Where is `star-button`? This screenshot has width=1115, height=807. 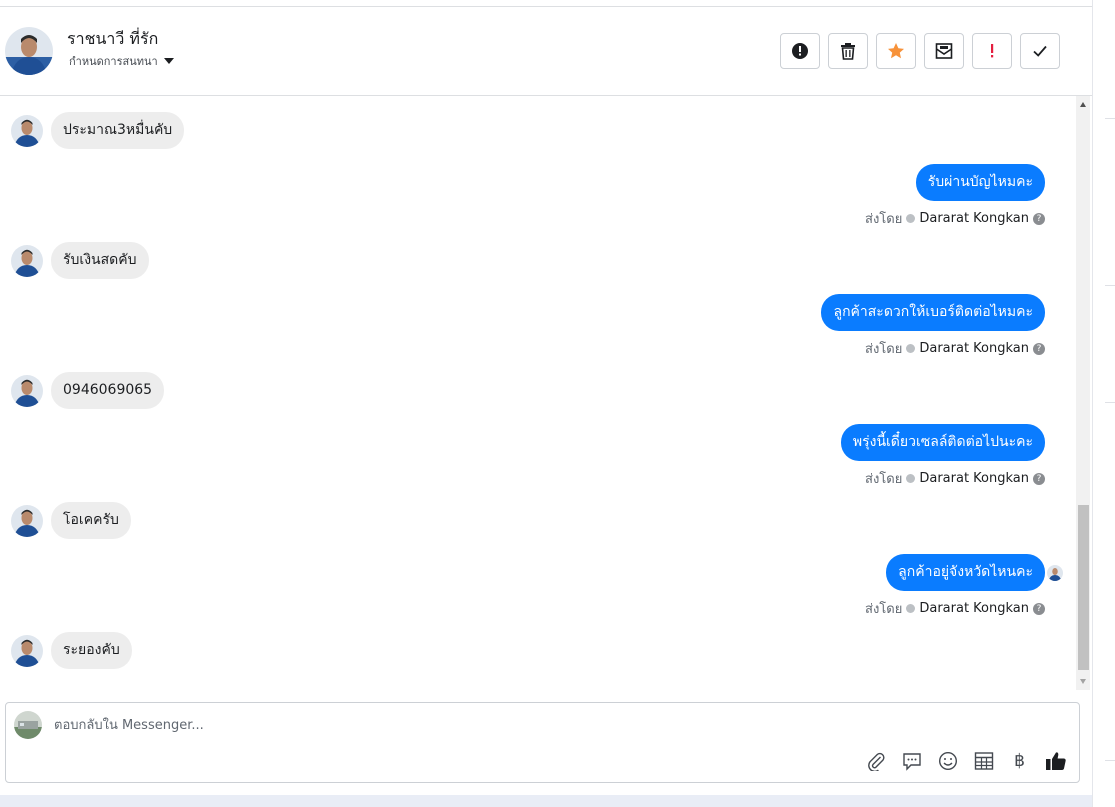
star-button is located at coordinates (896, 51).